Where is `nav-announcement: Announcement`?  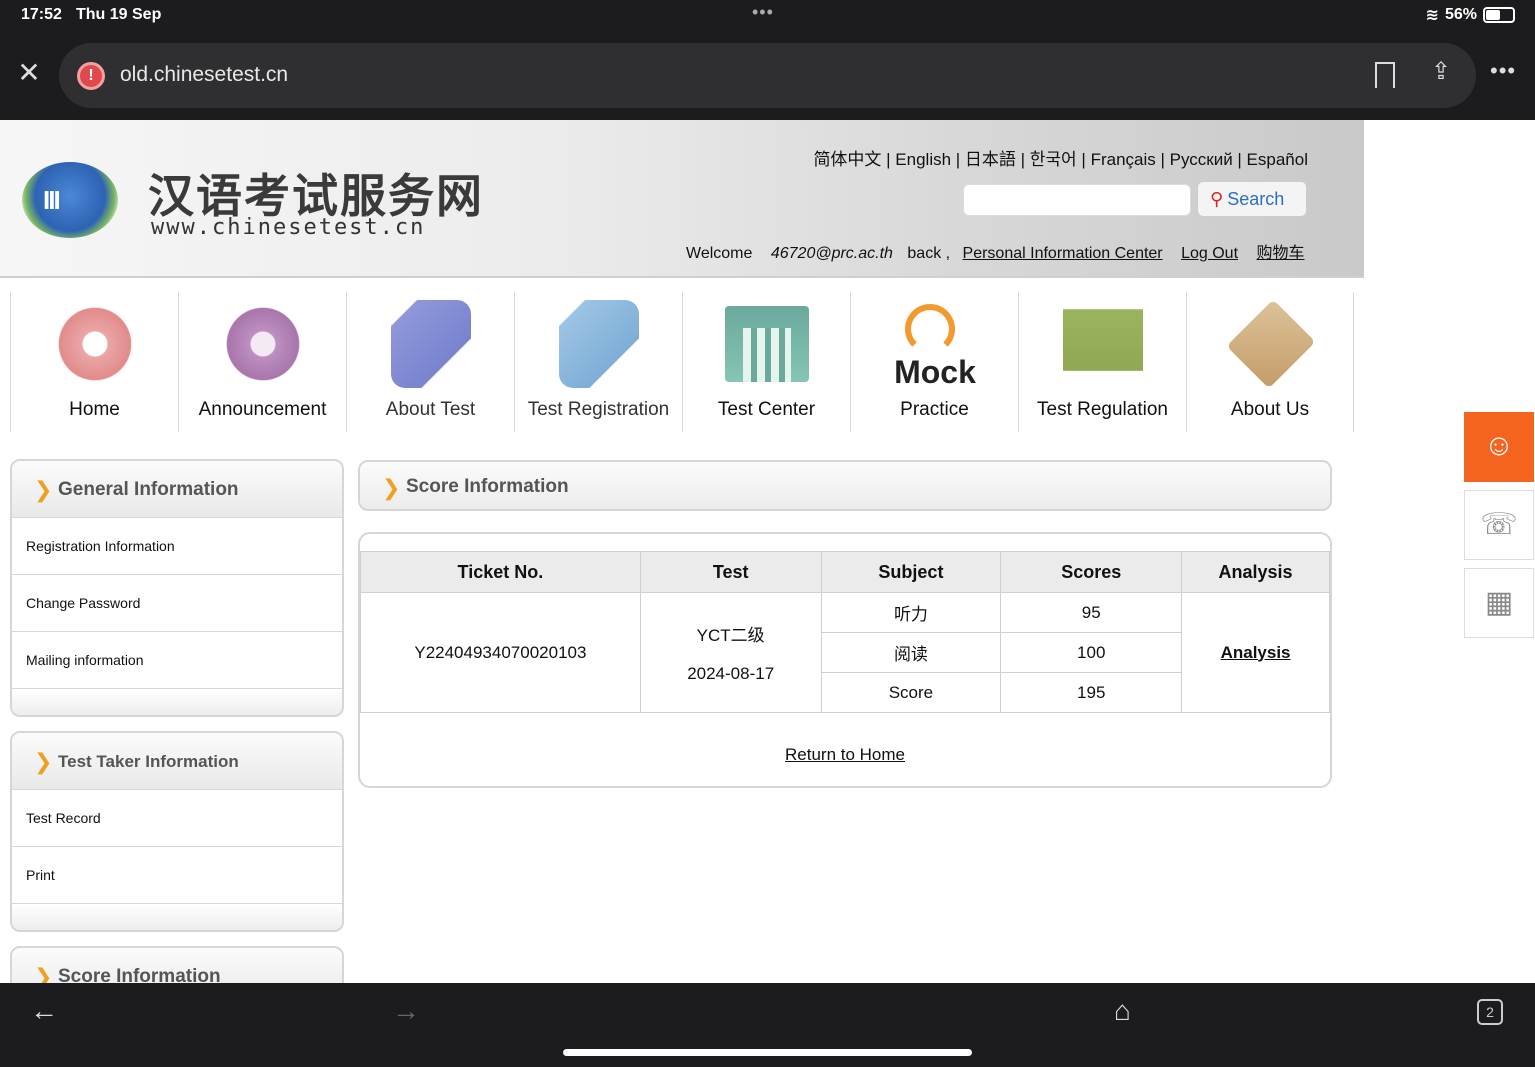 nav-announcement: Announcement is located at coordinates (262, 362).